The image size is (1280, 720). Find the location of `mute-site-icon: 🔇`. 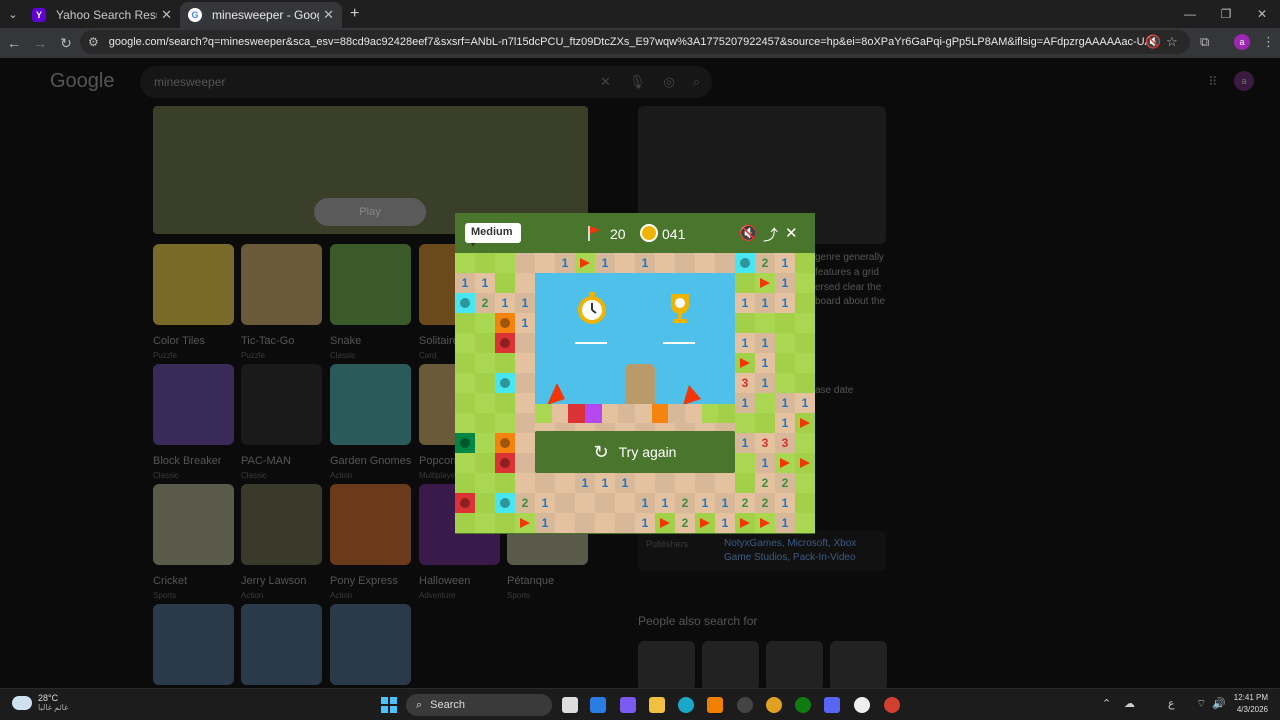

mute-site-icon: 🔇 is located at coordinates (1153, 42).